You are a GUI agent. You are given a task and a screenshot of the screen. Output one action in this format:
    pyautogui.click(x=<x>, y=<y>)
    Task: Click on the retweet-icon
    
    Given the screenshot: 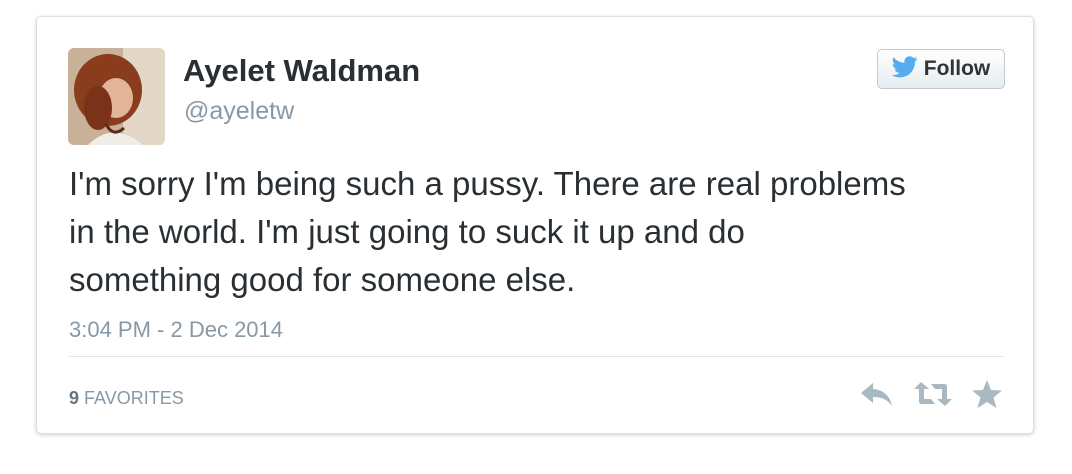 What is the action you would take?
    pyautogui.click(x=933, y=396)
    